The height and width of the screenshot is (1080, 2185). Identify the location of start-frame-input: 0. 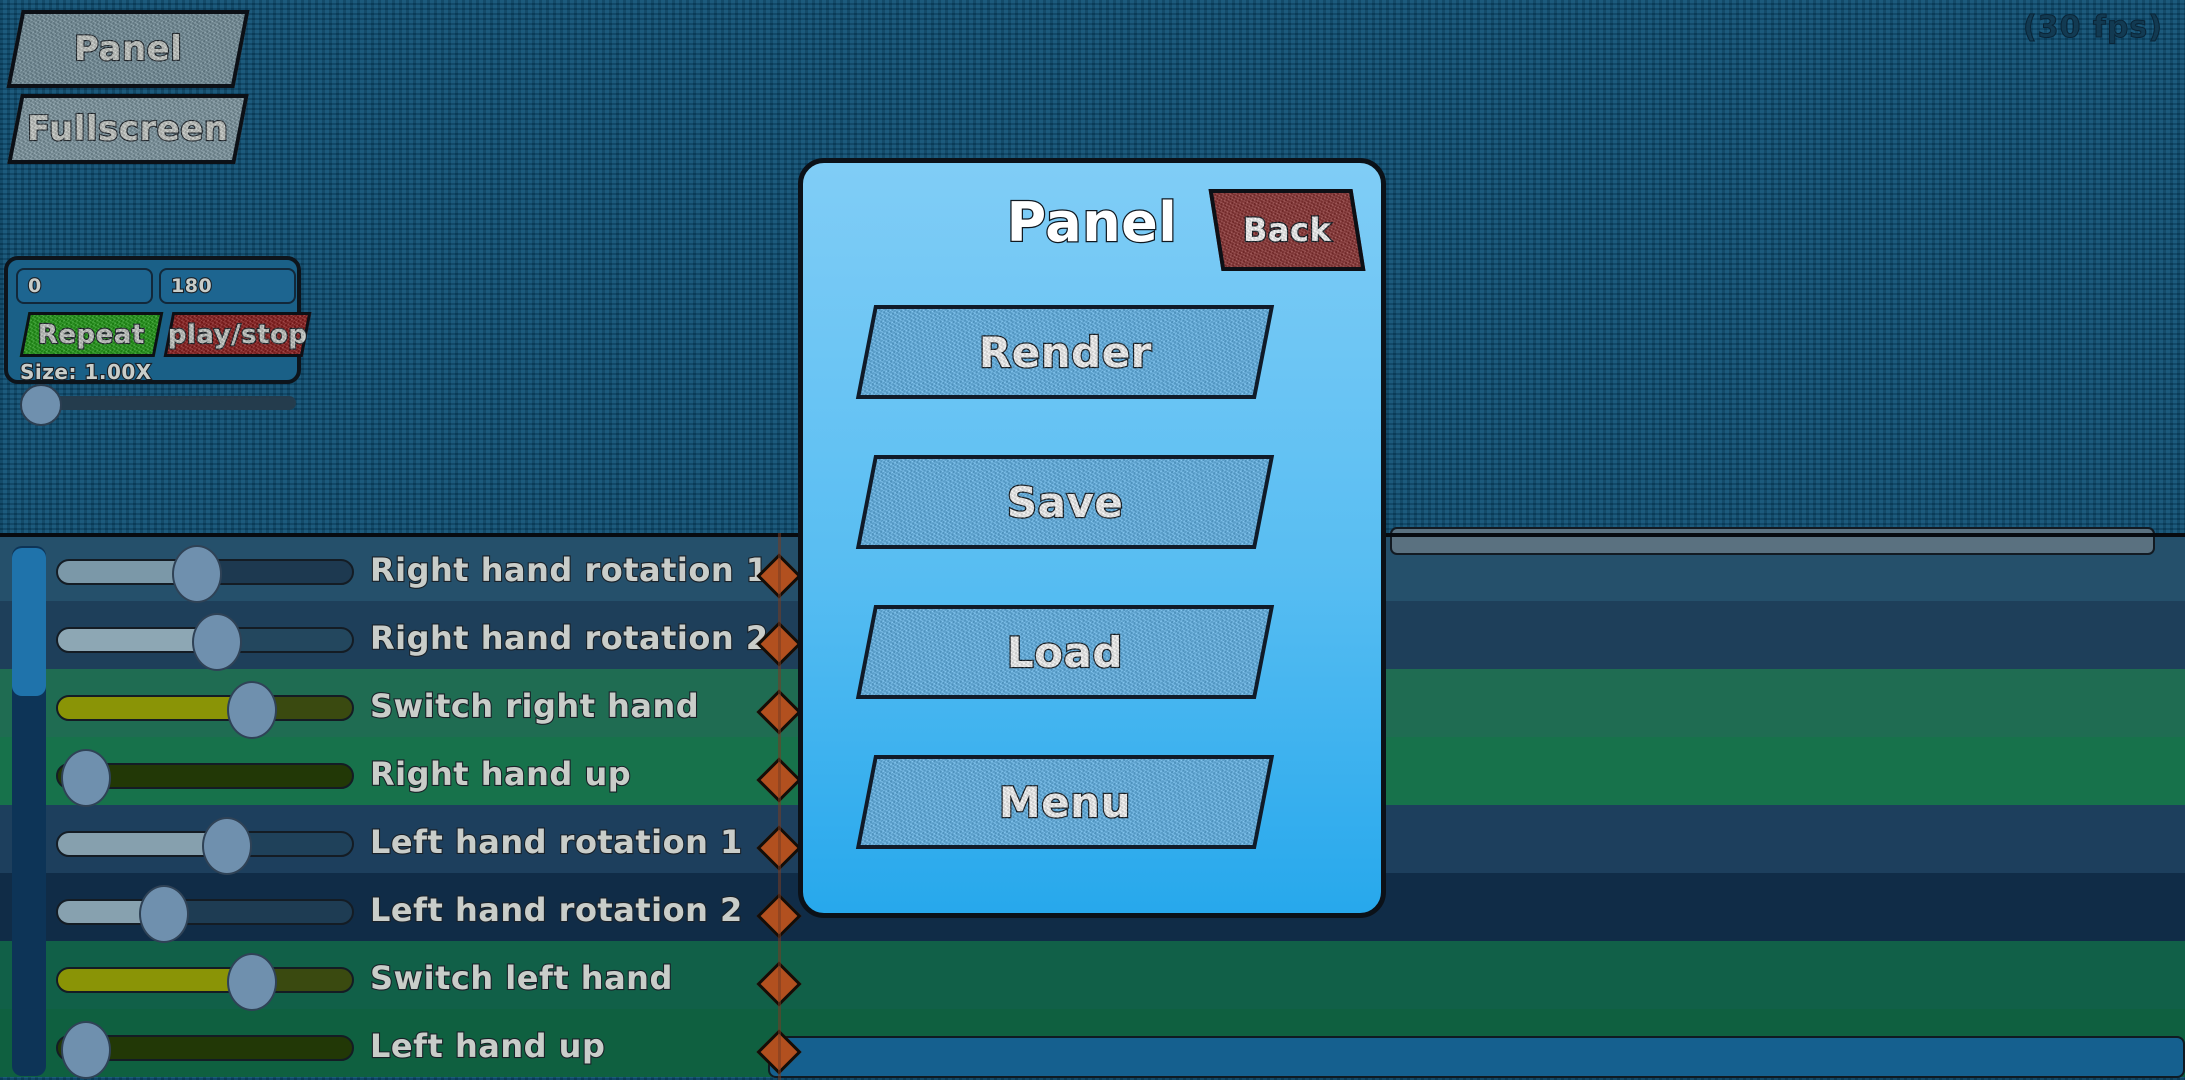
(84, 286).